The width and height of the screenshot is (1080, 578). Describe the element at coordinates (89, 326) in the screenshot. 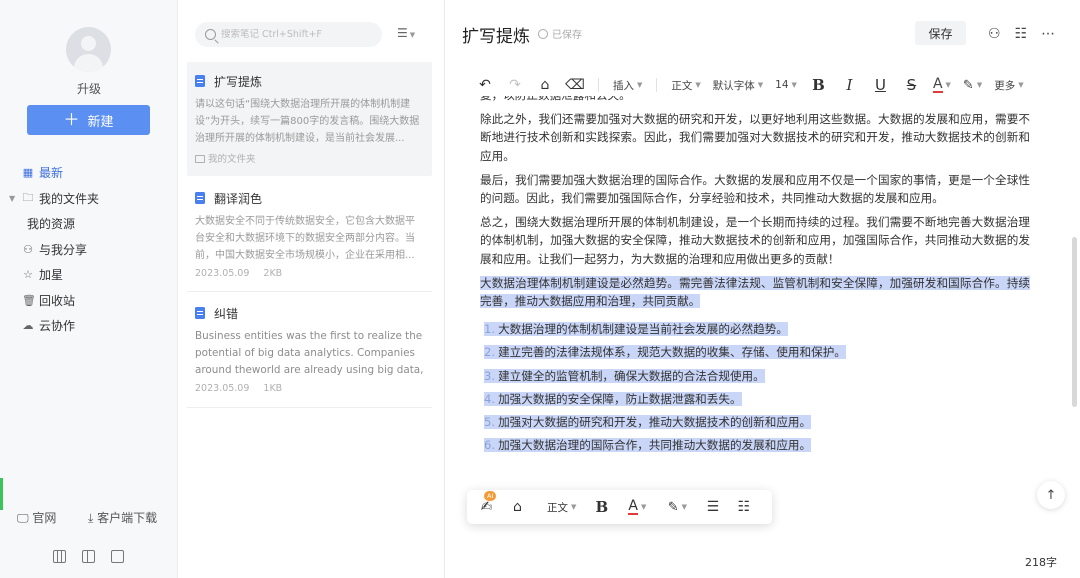

I see `sidebar-item-cloud: ☁ 云协作` at that location.